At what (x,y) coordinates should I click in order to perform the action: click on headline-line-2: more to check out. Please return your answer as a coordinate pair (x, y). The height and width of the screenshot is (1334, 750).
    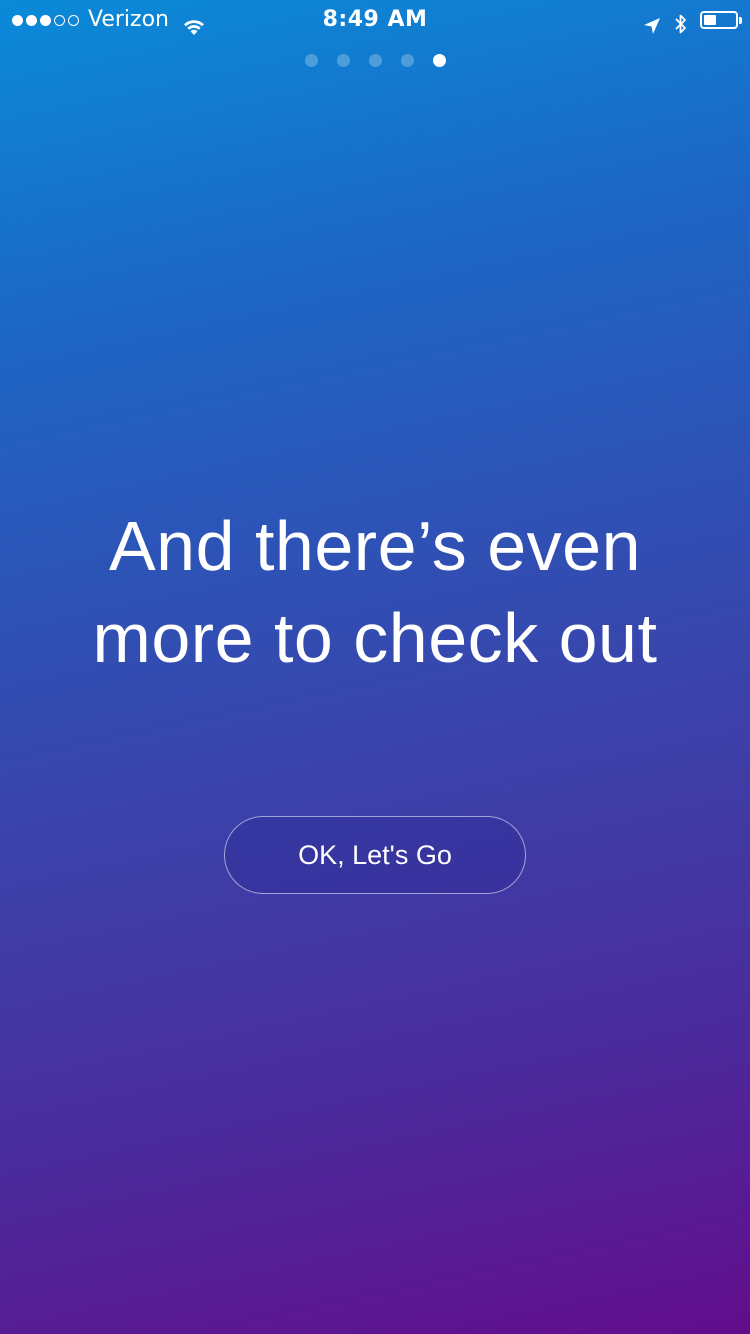
    Looking at the image, I should click on (375, 638).